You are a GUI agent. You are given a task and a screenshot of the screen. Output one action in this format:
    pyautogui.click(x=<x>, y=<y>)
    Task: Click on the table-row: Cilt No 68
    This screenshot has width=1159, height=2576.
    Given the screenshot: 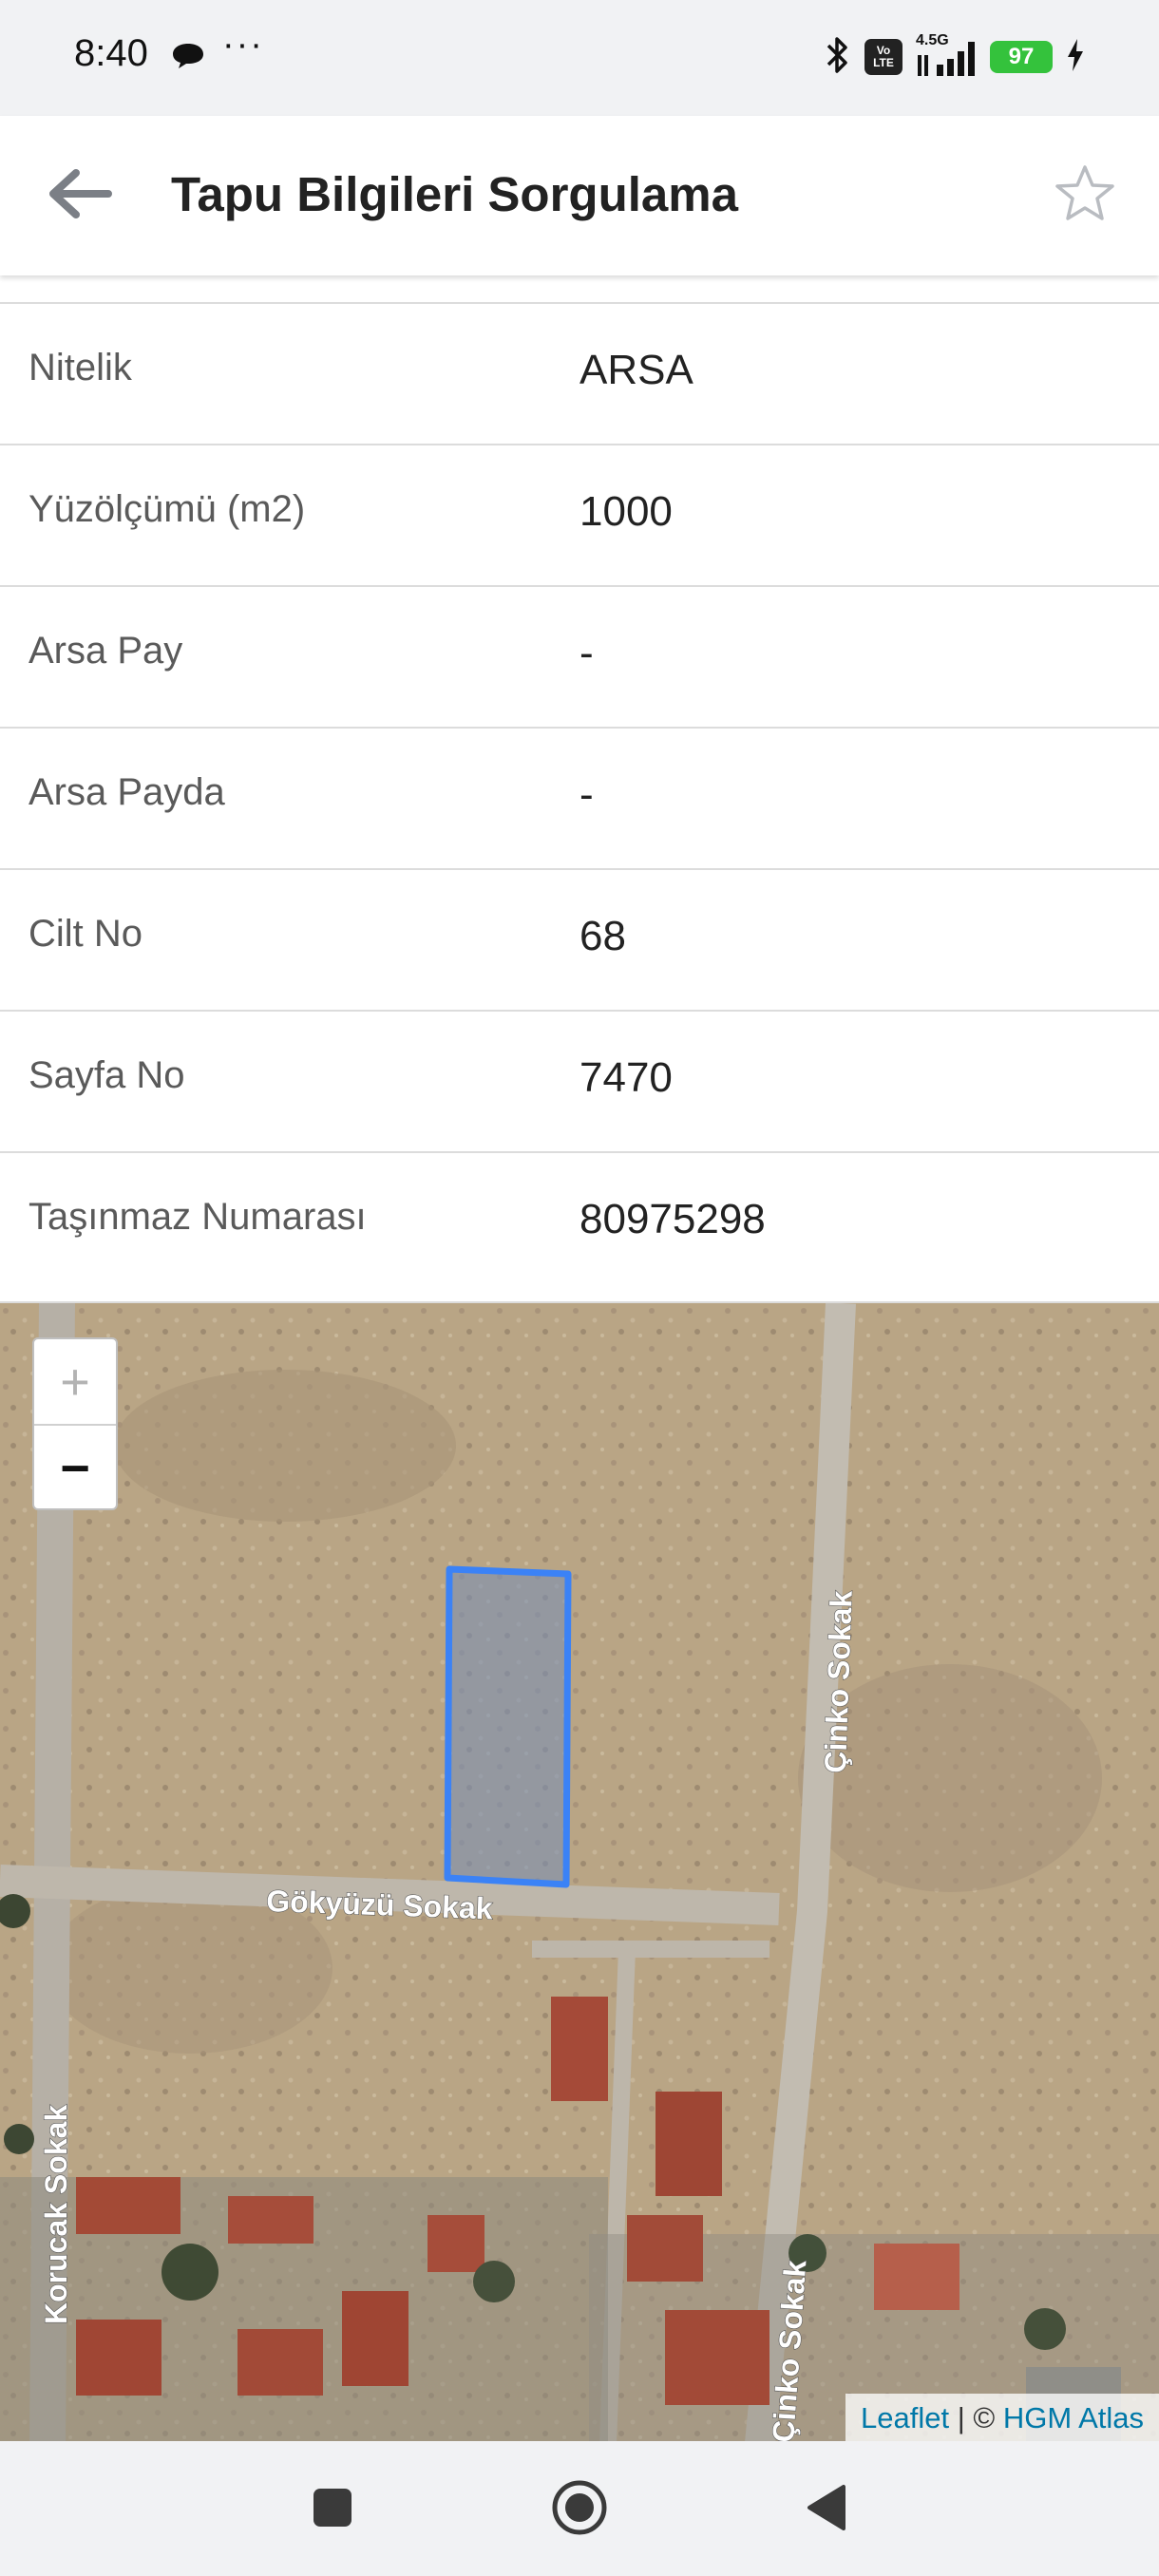 What is the action you would take?
    pyautogui.click(x=579, y=939)
    